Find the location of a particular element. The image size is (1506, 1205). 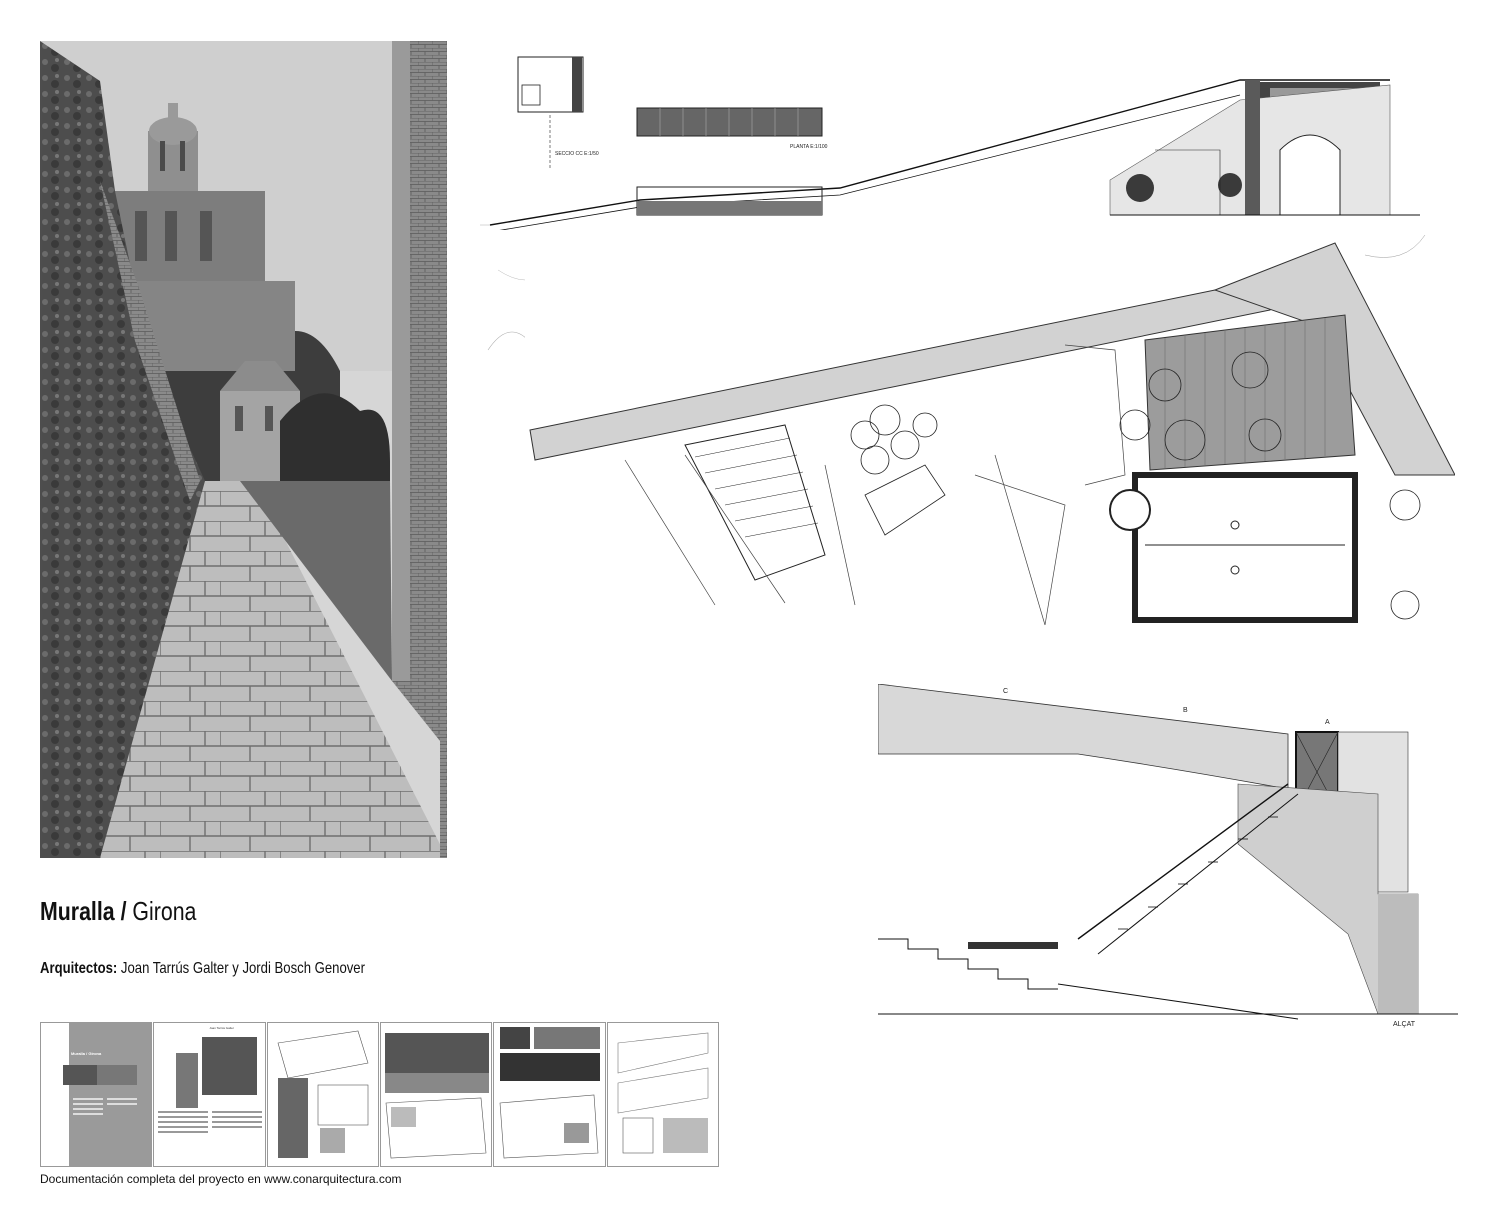

architects-label: Arquitectos: is located at coordinates (79, 968).